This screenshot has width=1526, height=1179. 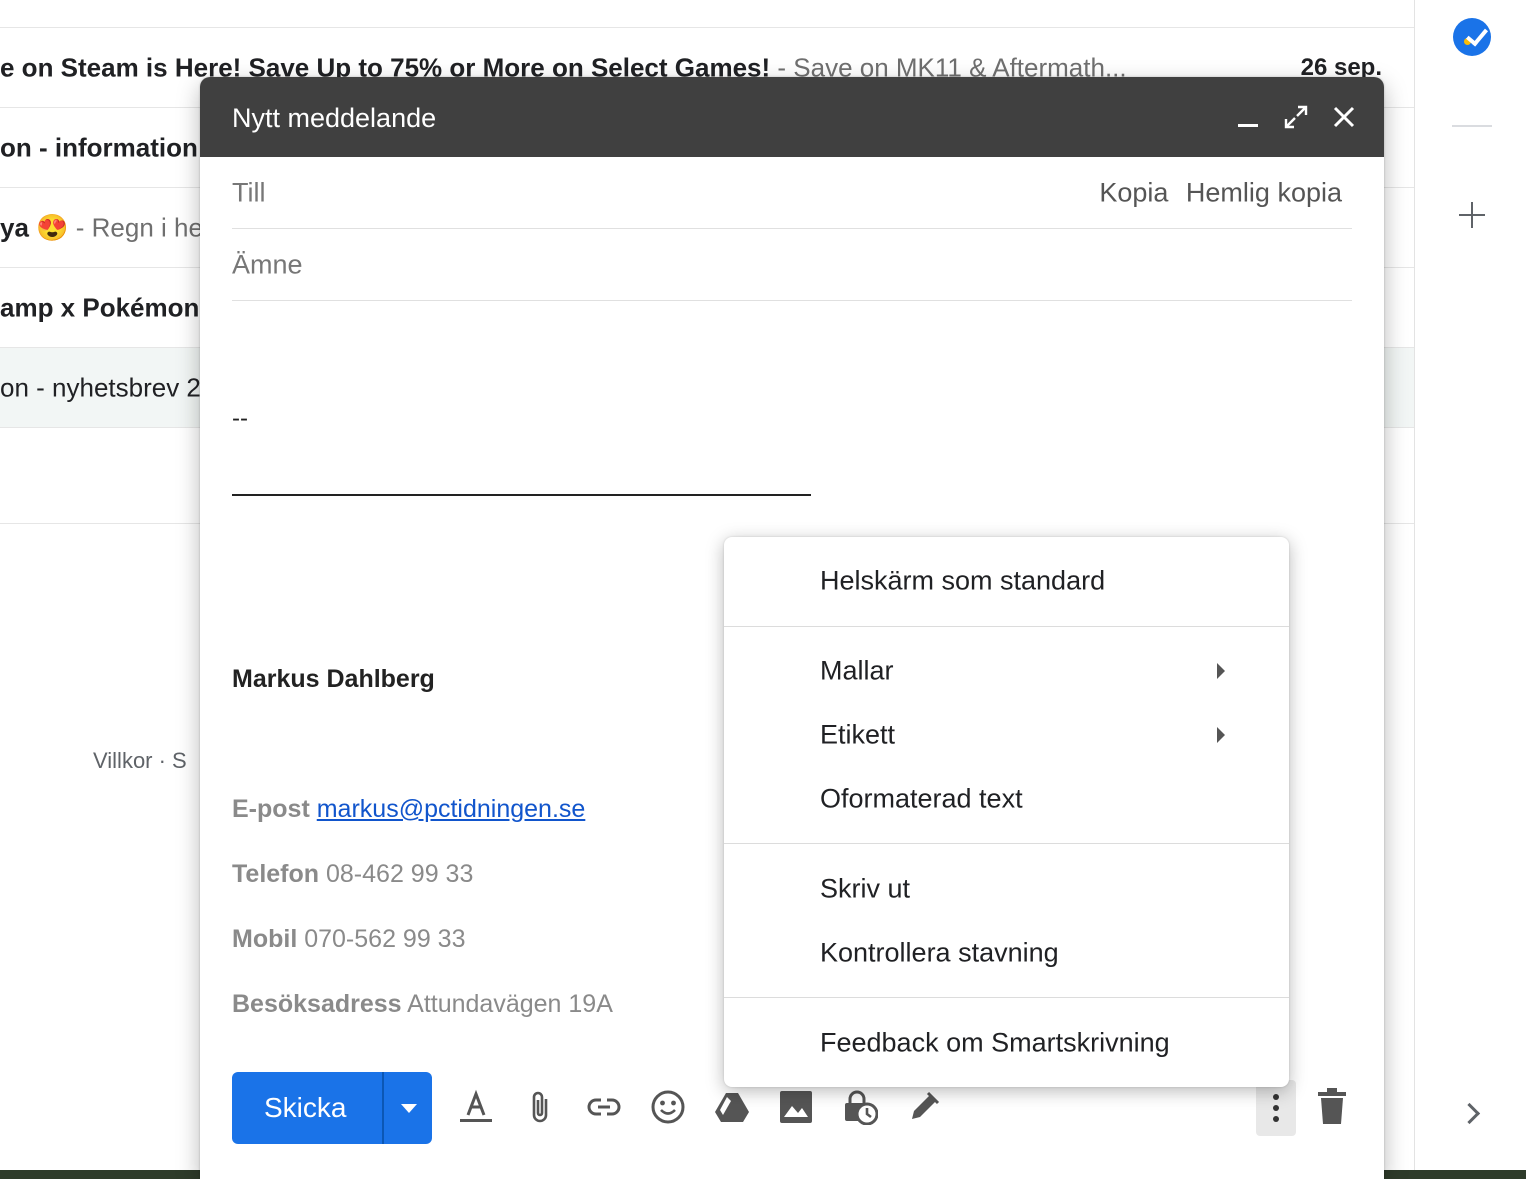 I want to click on menu-item-templates: Mallar, so click(x=1006, y=671).